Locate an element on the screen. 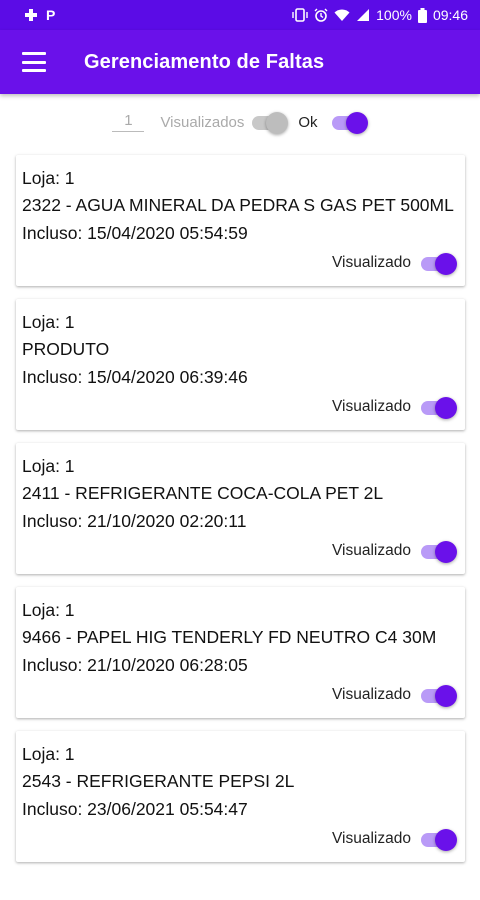 The height and width of the screenshot is (900, 480). ok-filter-toggle is located at coordinates (349, 122).